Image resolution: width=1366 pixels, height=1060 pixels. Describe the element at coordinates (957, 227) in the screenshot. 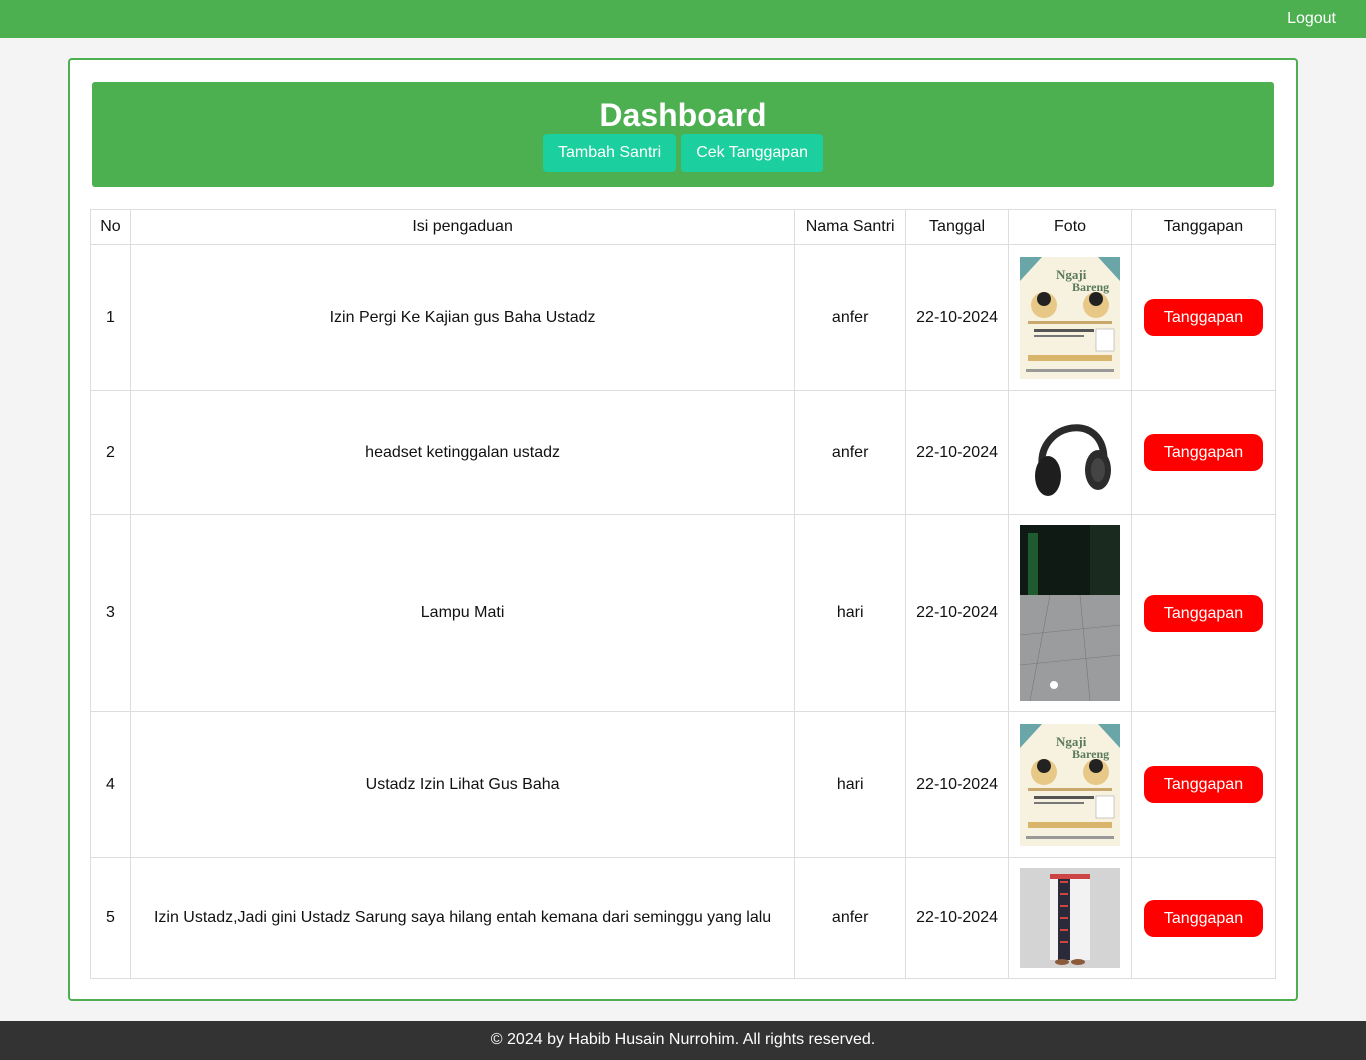

I see `column-header-tanggal: Tanggal` at that location.